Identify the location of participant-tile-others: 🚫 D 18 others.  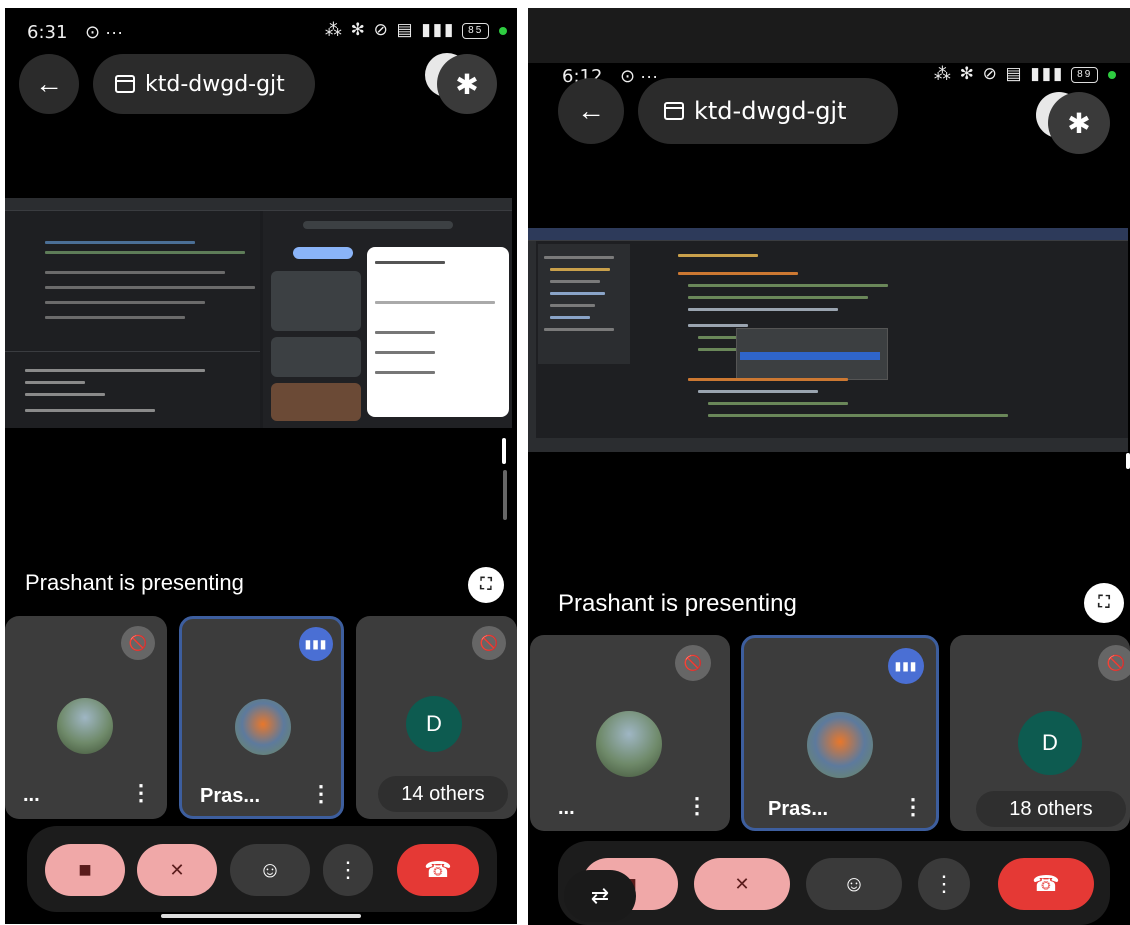
(1040, 733).